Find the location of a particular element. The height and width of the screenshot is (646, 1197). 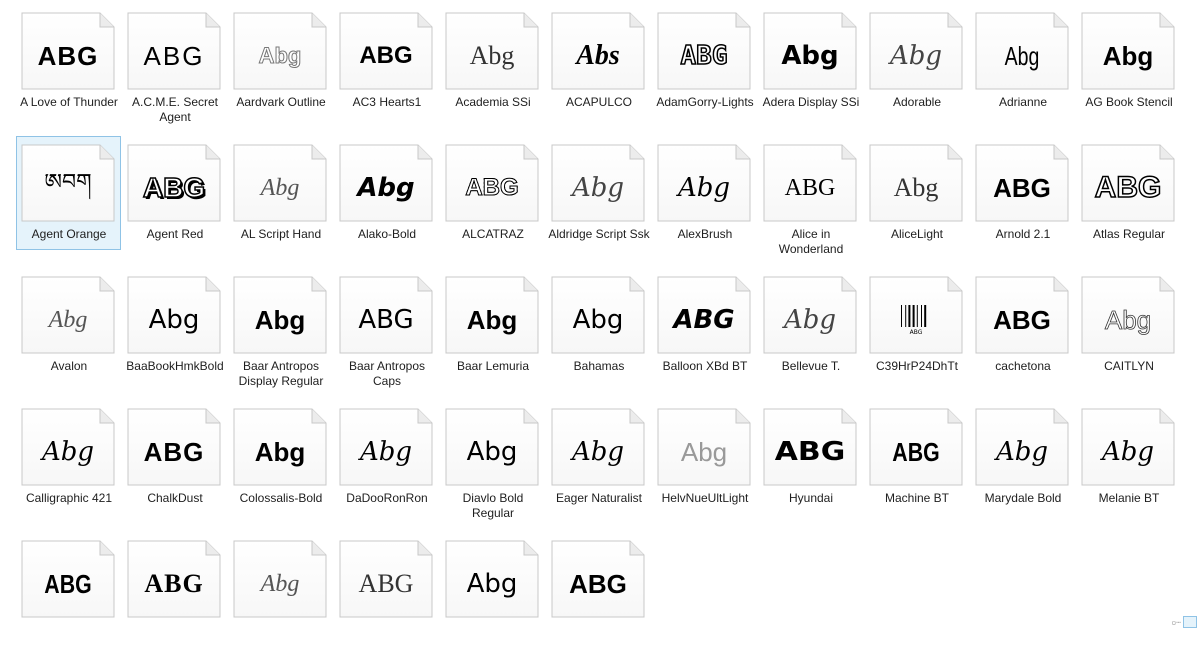

font-file-item: ABGALCATRAZ is located at coordinates (492, 193).